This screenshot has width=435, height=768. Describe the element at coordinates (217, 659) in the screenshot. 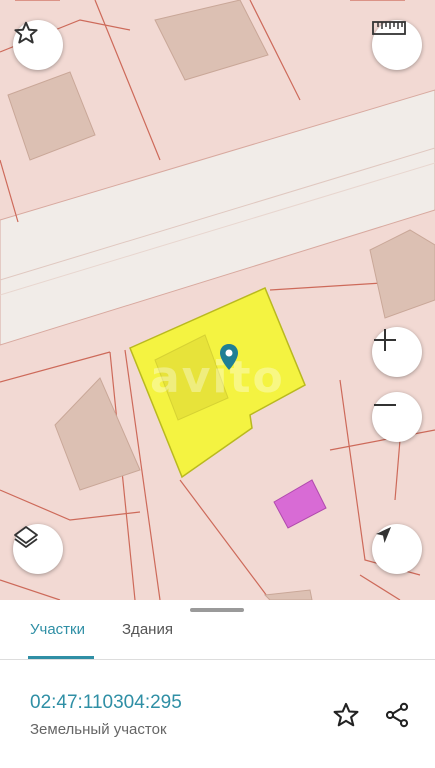

I see `tab-divider` at that location.